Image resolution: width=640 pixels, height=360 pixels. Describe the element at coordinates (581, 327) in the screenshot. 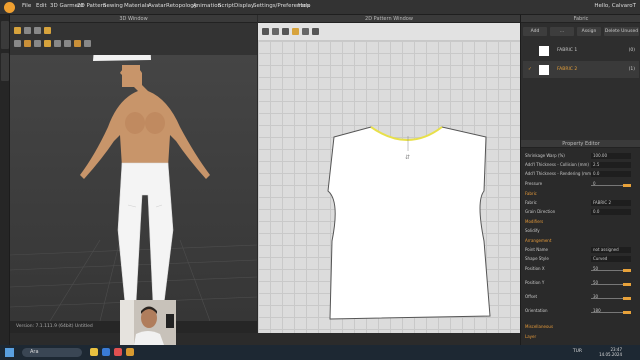

I see `section-miscellaneous: Miscellaneous` at that location.